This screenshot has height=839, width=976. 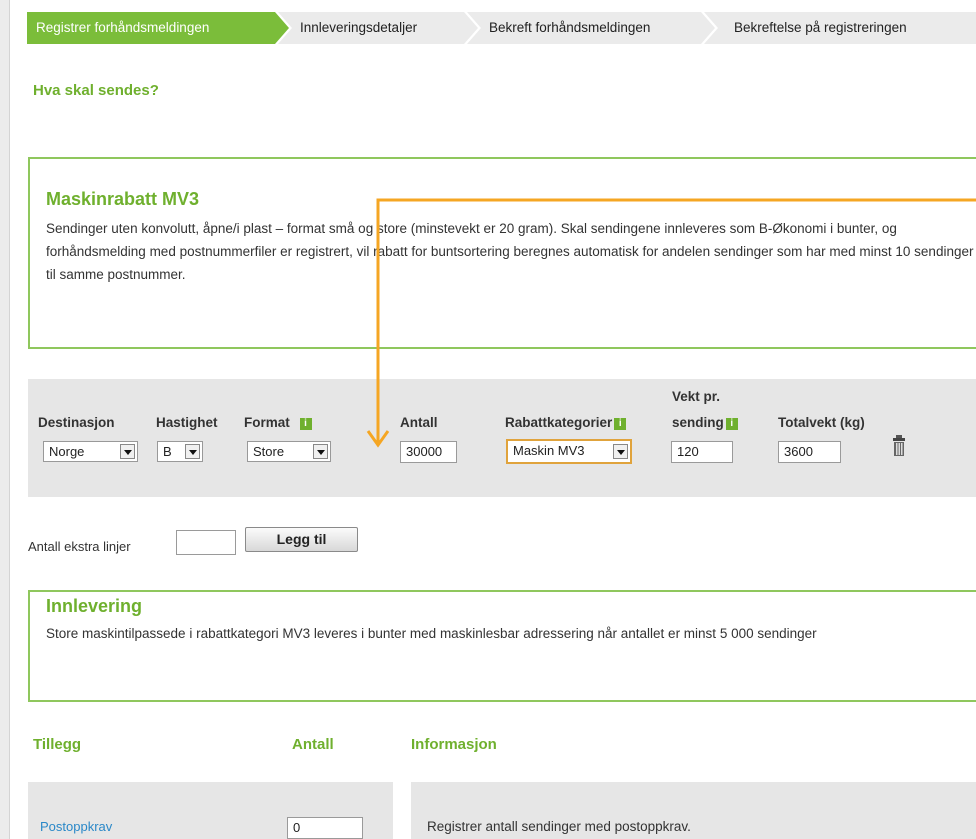 I want to click on weight-input: 120, so click(x=702, y=452).